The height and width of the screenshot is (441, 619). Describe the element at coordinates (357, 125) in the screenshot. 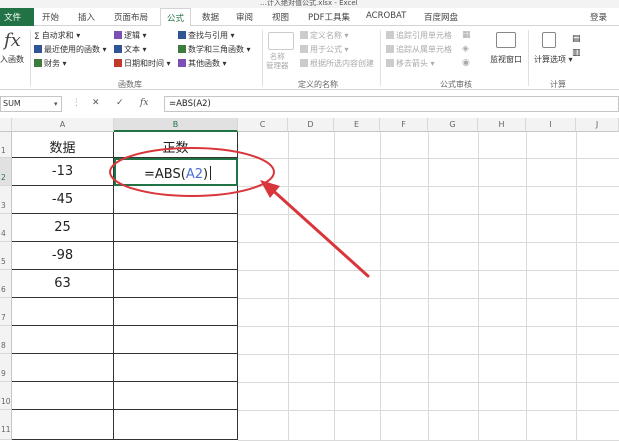

I see `column-header-e: E` at that location.